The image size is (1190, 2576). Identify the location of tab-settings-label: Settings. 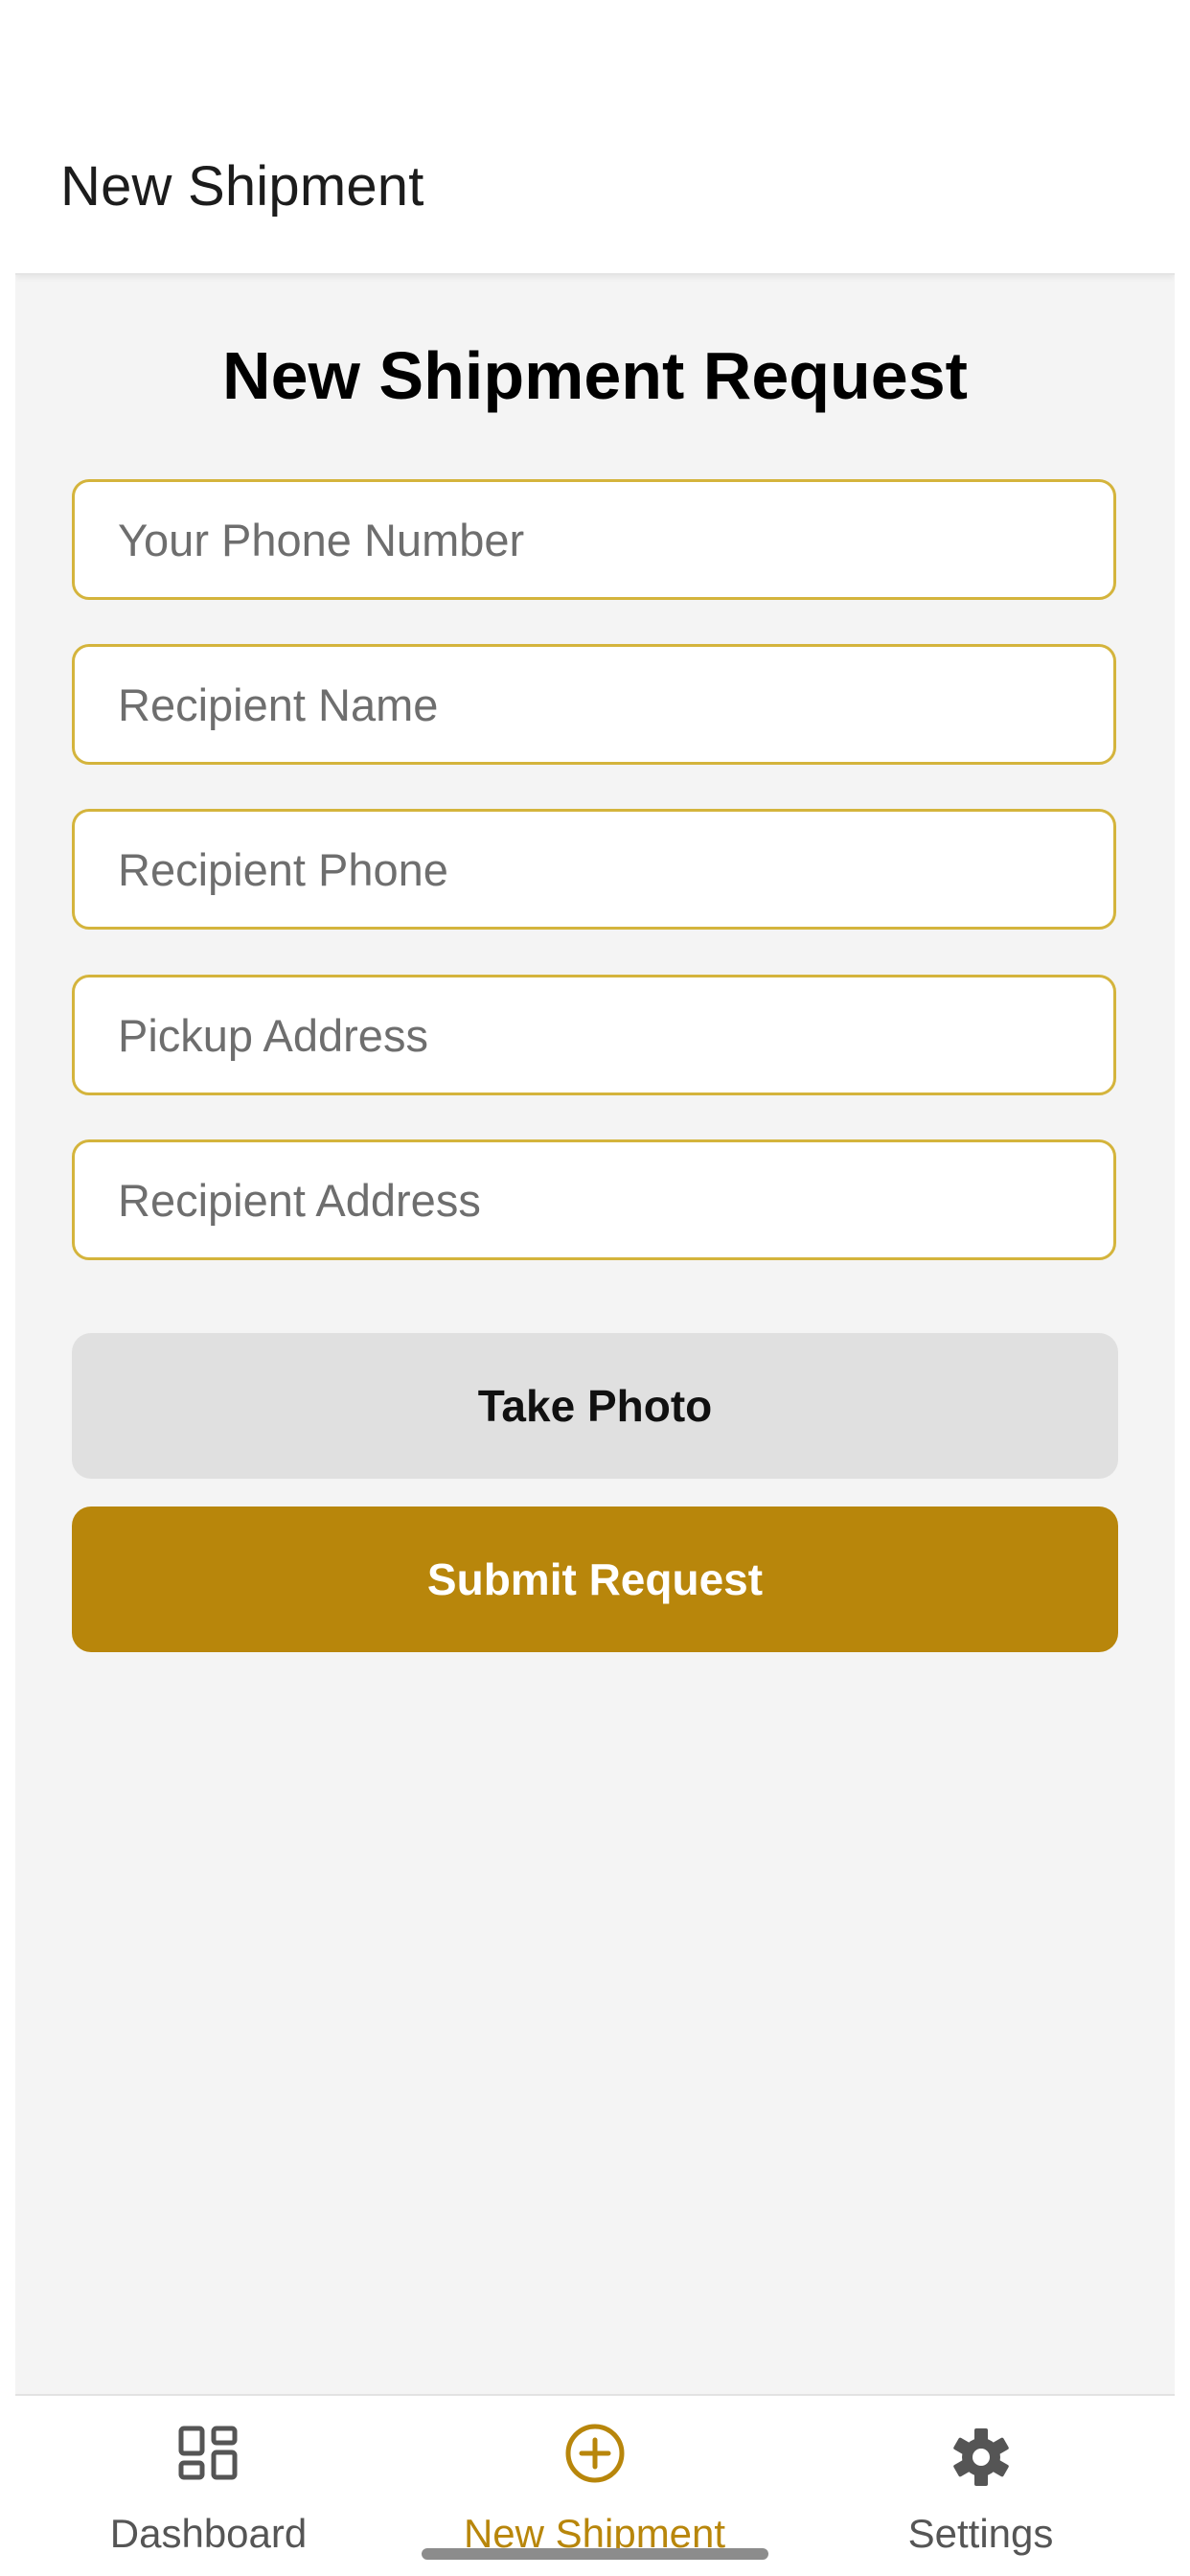
(981, 2533).